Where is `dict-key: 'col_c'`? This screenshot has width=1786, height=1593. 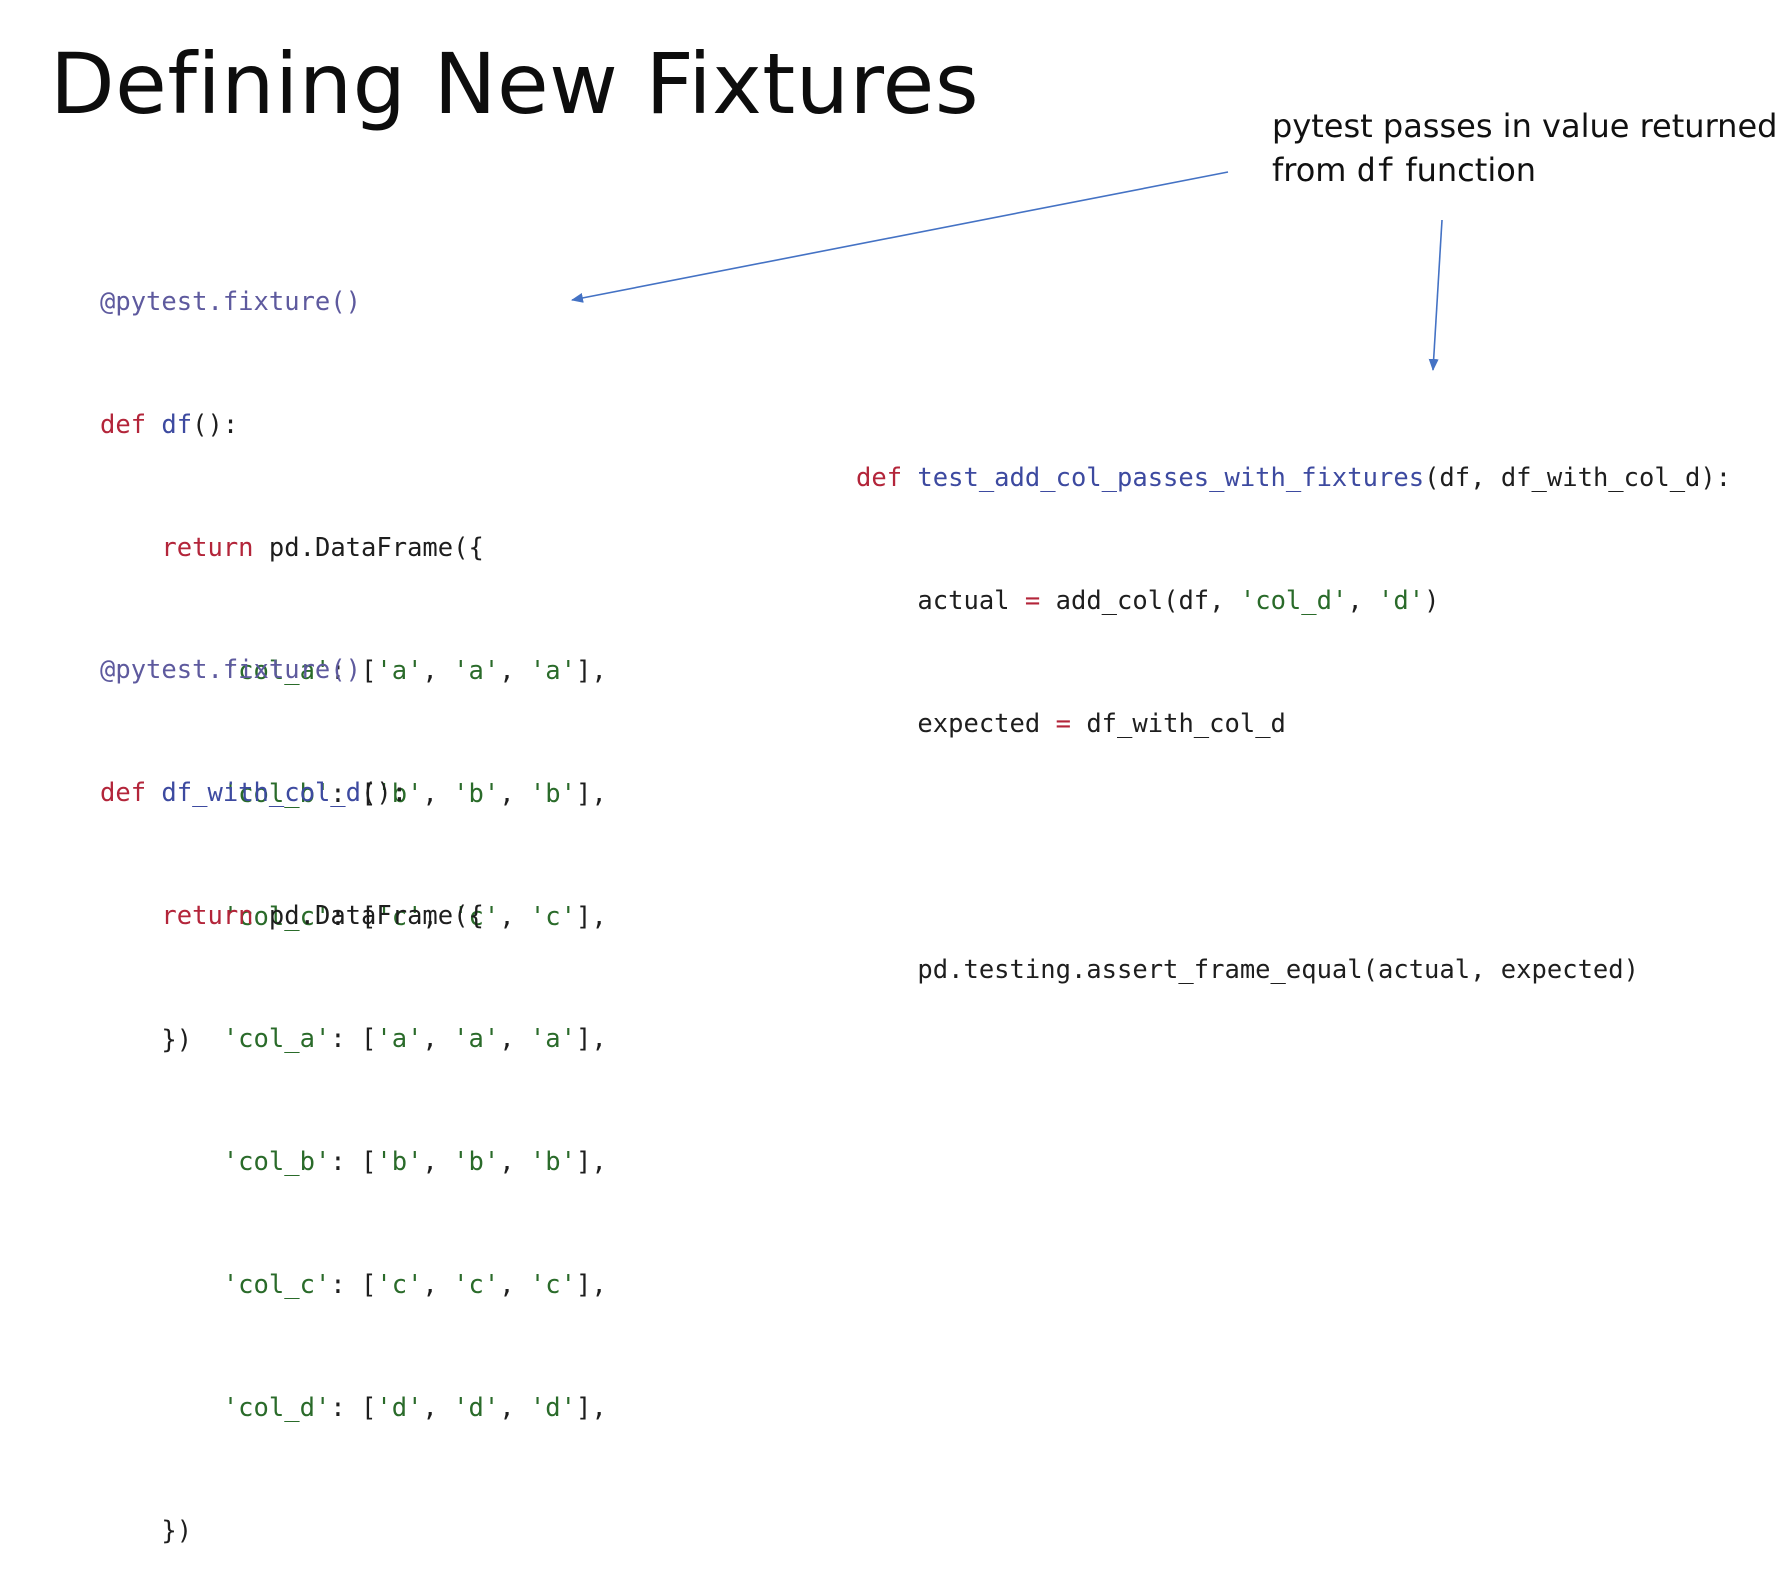
dict-key: 'col_c' is located at coordinates (276, 1285).